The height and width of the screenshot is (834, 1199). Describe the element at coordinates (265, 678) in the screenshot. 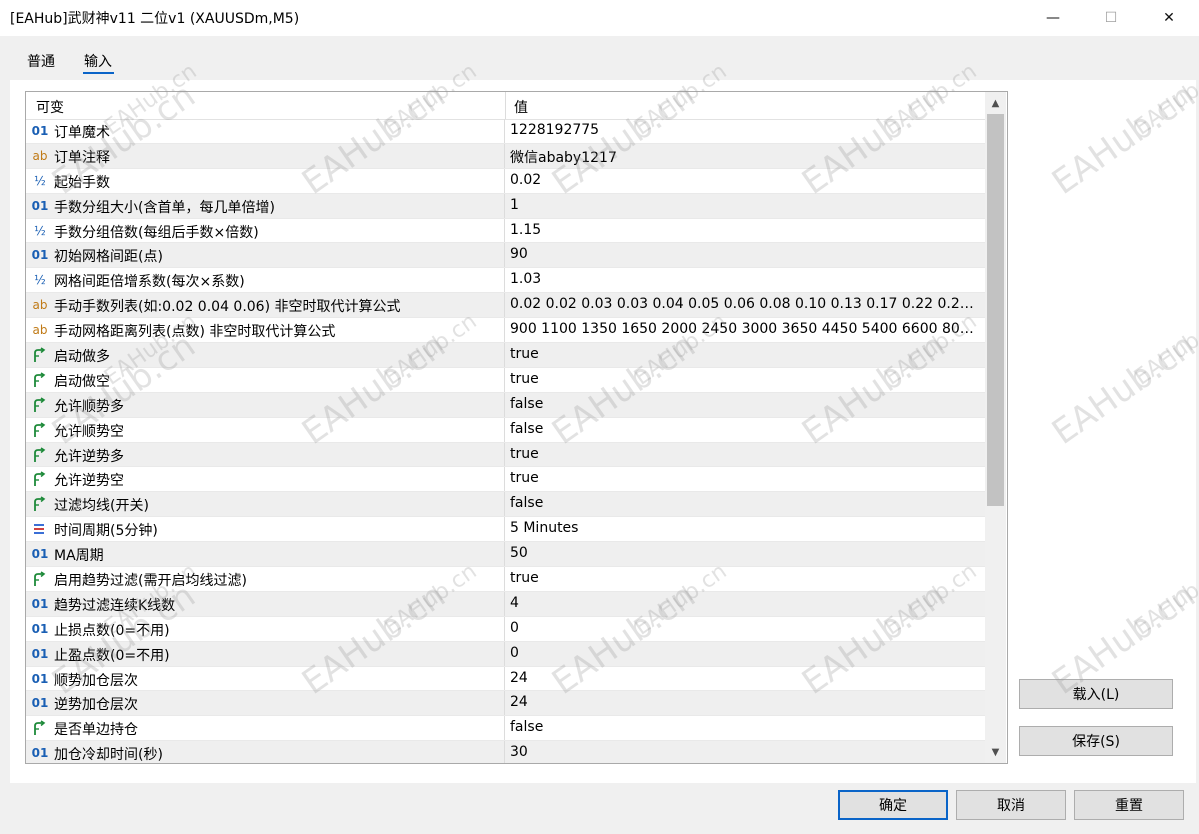

I see `variable-cell: 01 顺势加仓层次` at that location.